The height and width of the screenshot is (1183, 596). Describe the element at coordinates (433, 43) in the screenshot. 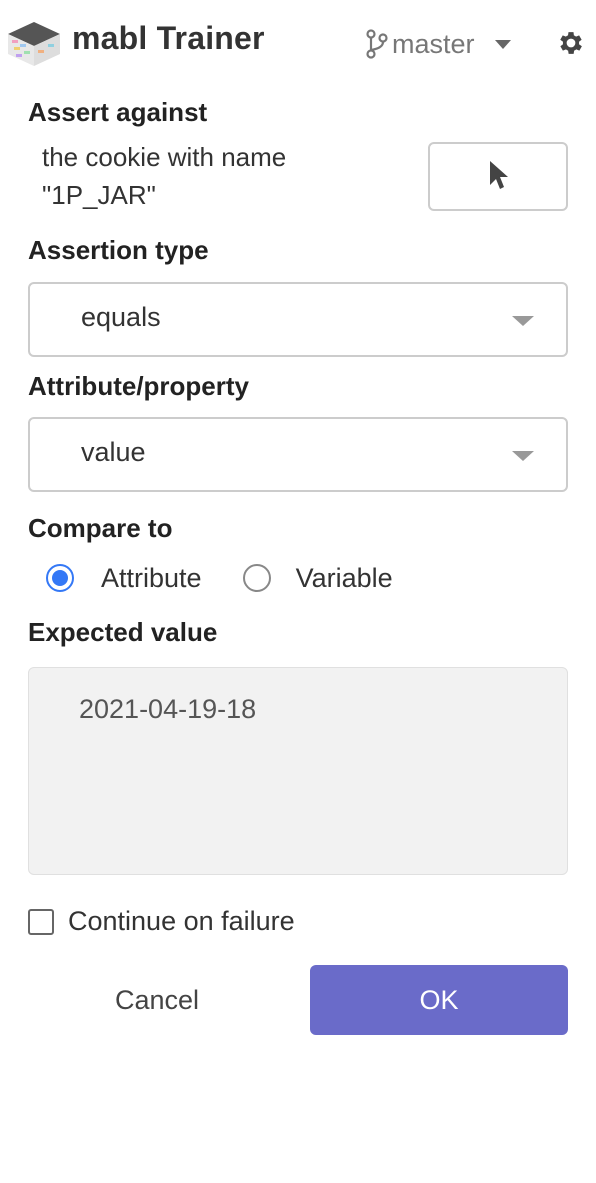

I see `branch-name: master` at that location.